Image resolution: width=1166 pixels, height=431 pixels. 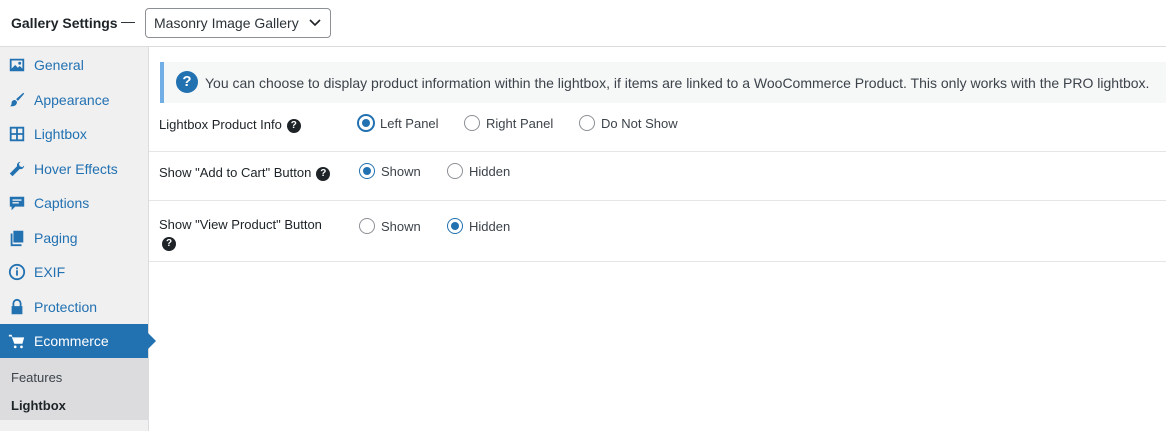 I want to click on sidebar-item-label: Hover Effects, so click(x=76, y=169).